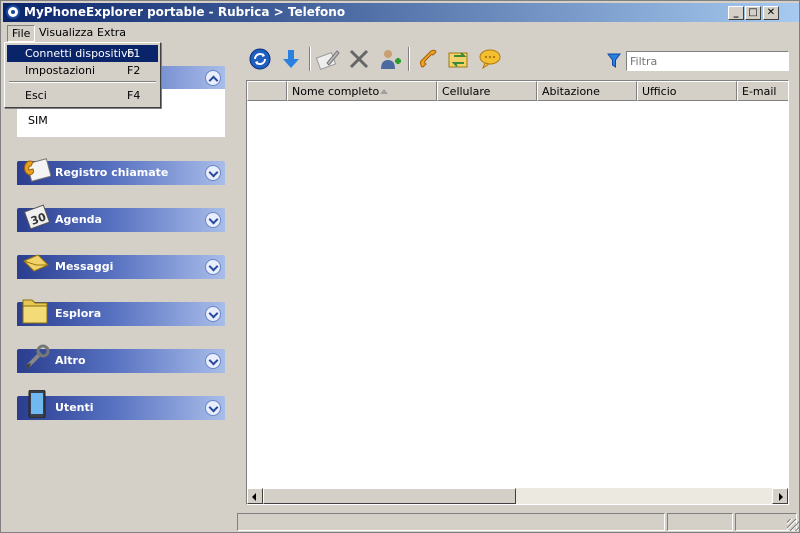  I want to click on call-icon, so click(428, 59).